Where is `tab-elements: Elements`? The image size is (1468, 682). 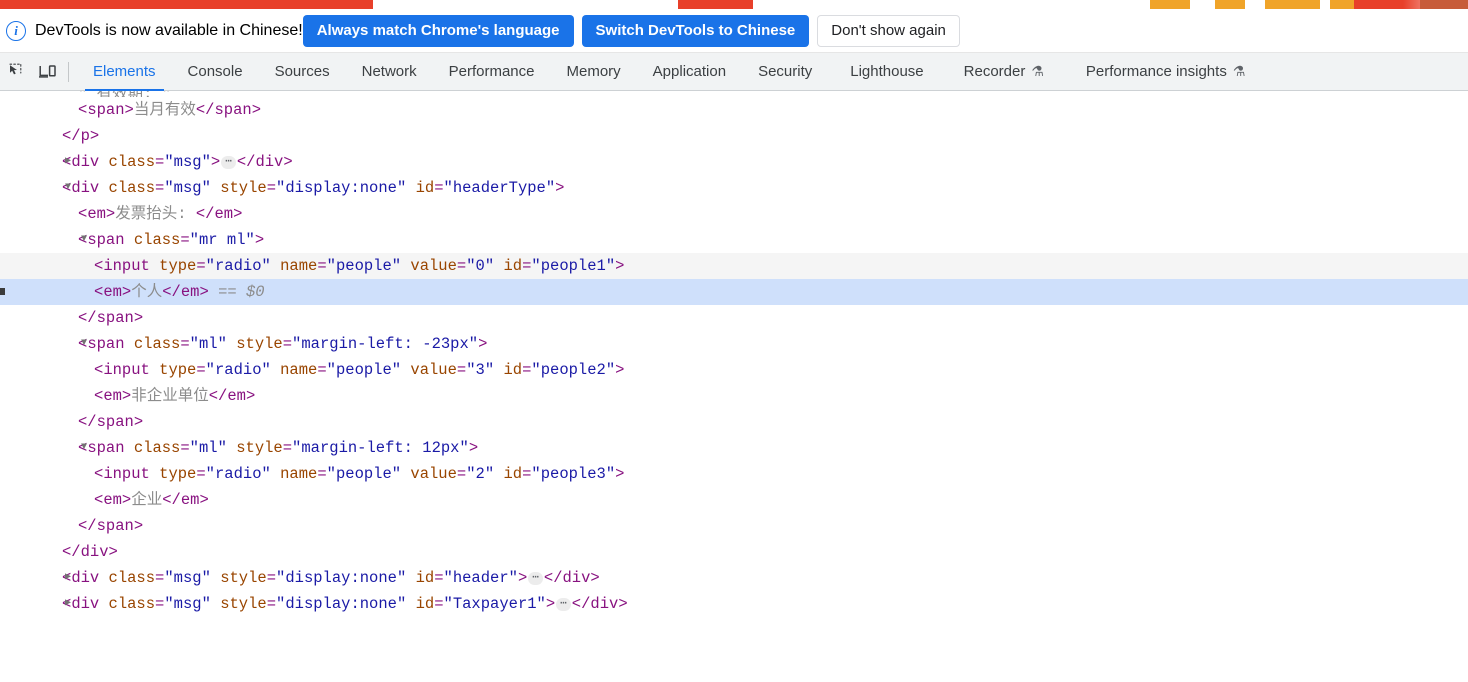
tab-elements: Elements is located at coordinates (124, 72).